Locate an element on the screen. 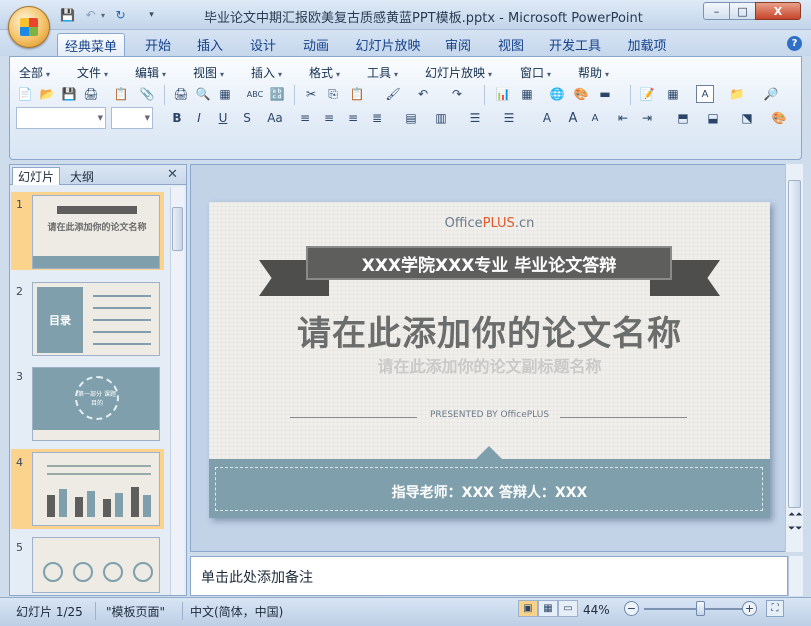 The image size is (811, 626). numbering-icon: ☰ is located at coordinates (475, 118).